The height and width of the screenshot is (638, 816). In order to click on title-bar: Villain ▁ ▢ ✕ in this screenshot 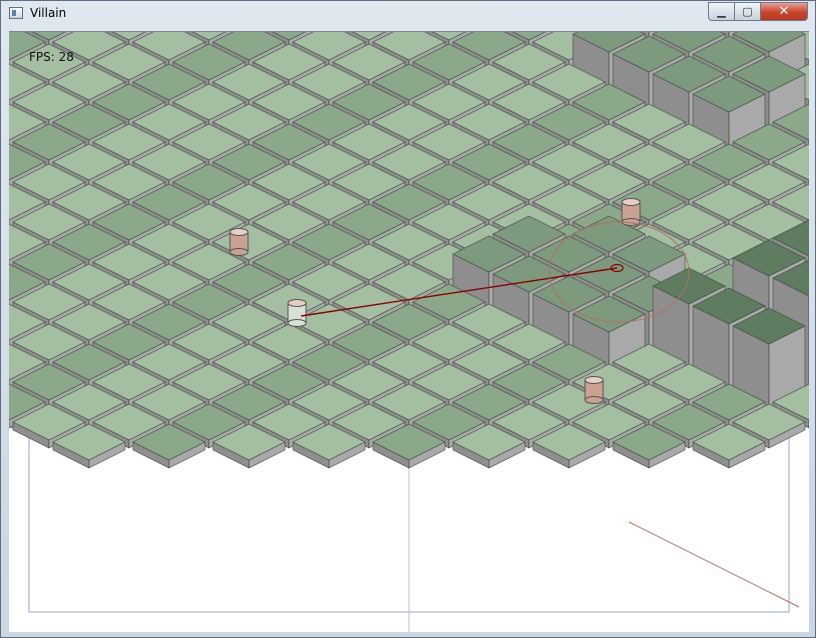, I will do `click(408, 14)`.